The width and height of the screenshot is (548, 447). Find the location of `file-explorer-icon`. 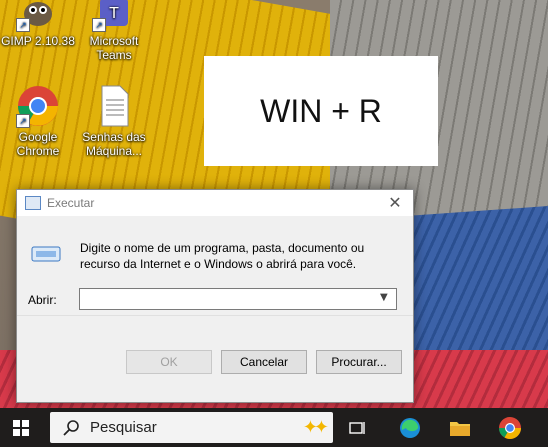

file-explorer-icon is located at coordinates (460, 428).